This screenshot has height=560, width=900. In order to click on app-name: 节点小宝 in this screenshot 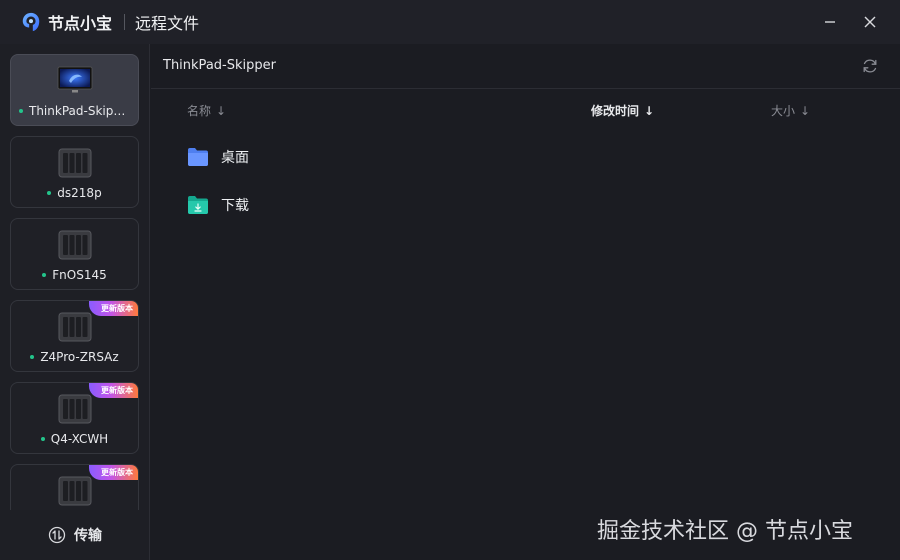, I will do `click(80, 23)`.